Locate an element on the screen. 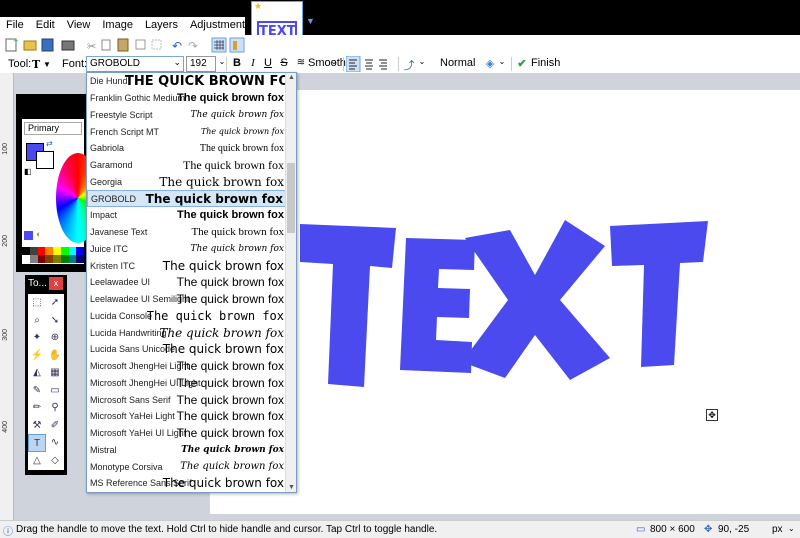  layer-chevron-icon: ⌄ is located at coordinates (502, 64).